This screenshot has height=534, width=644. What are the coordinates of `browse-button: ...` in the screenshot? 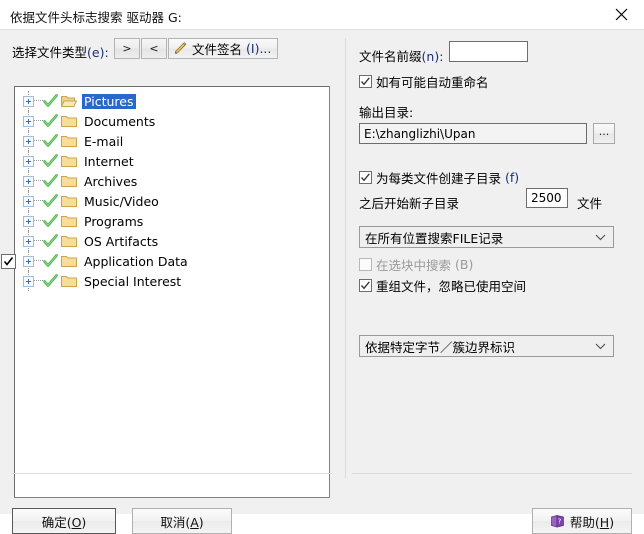 It's located at (604, 133).